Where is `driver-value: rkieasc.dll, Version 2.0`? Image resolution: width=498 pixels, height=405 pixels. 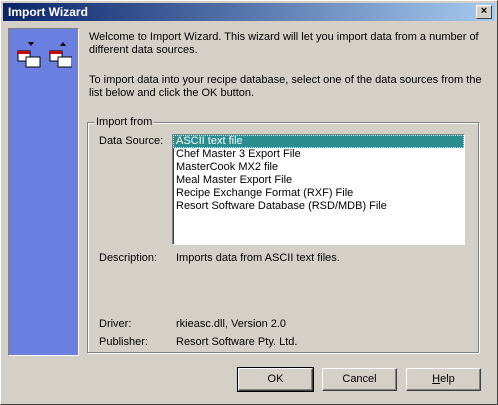 driver-value: rkieasc.dll, Version 2.0 is located at coordinates (231, 324).